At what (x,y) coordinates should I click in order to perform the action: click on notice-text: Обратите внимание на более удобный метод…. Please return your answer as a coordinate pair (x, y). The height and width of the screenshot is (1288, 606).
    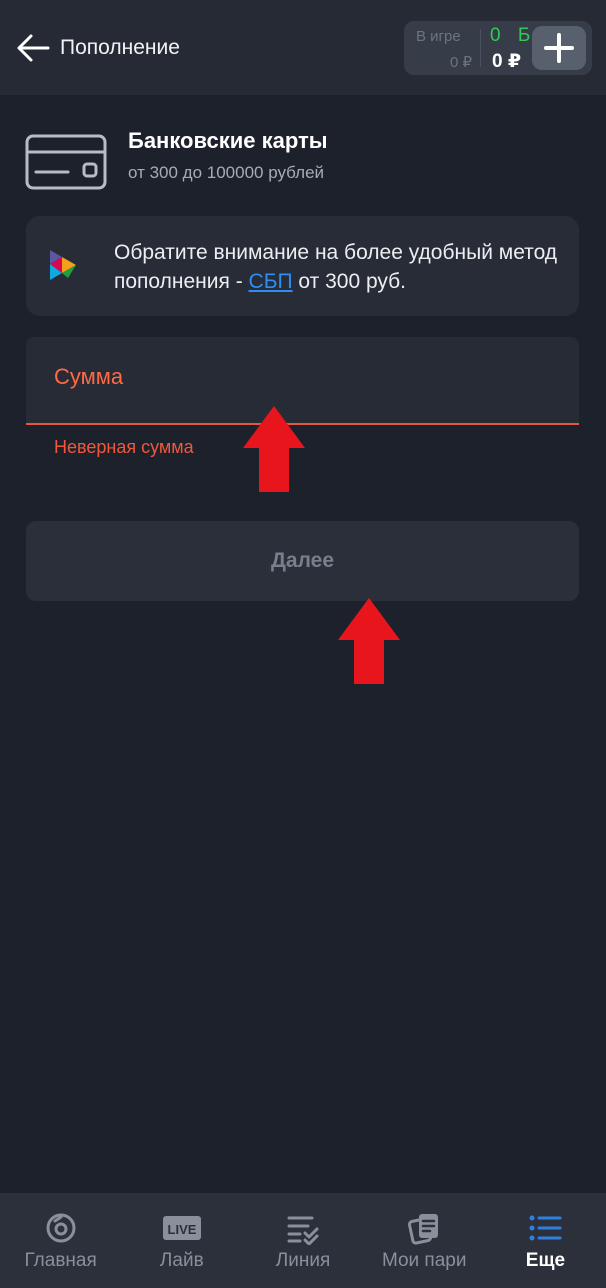
    Looking at the image, I should click on (339, 267).